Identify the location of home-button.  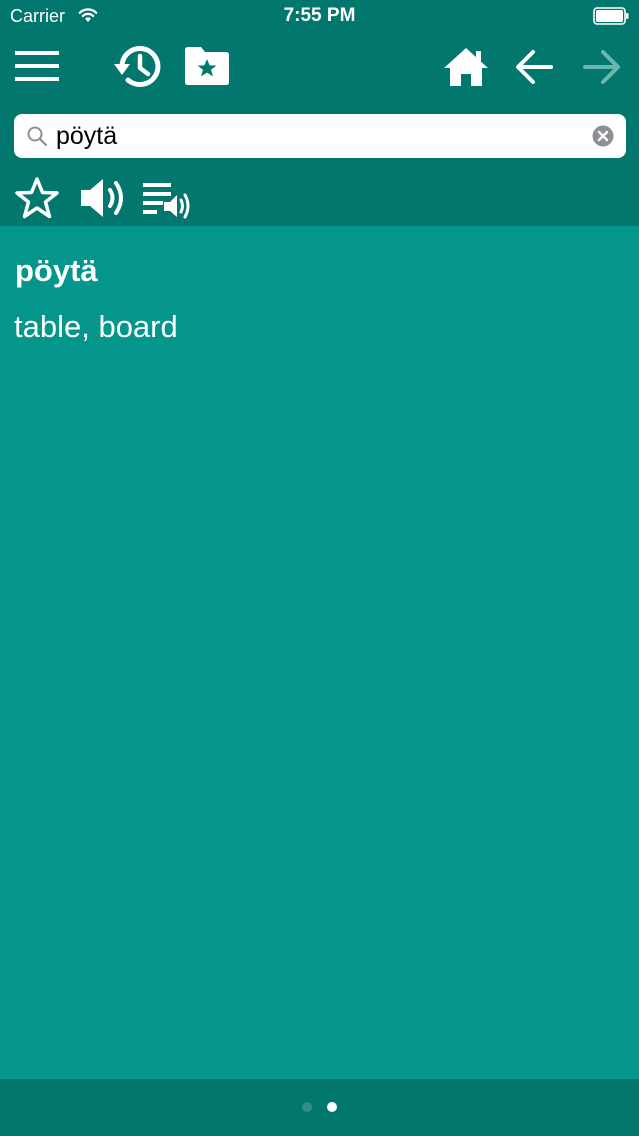
(466, 67).